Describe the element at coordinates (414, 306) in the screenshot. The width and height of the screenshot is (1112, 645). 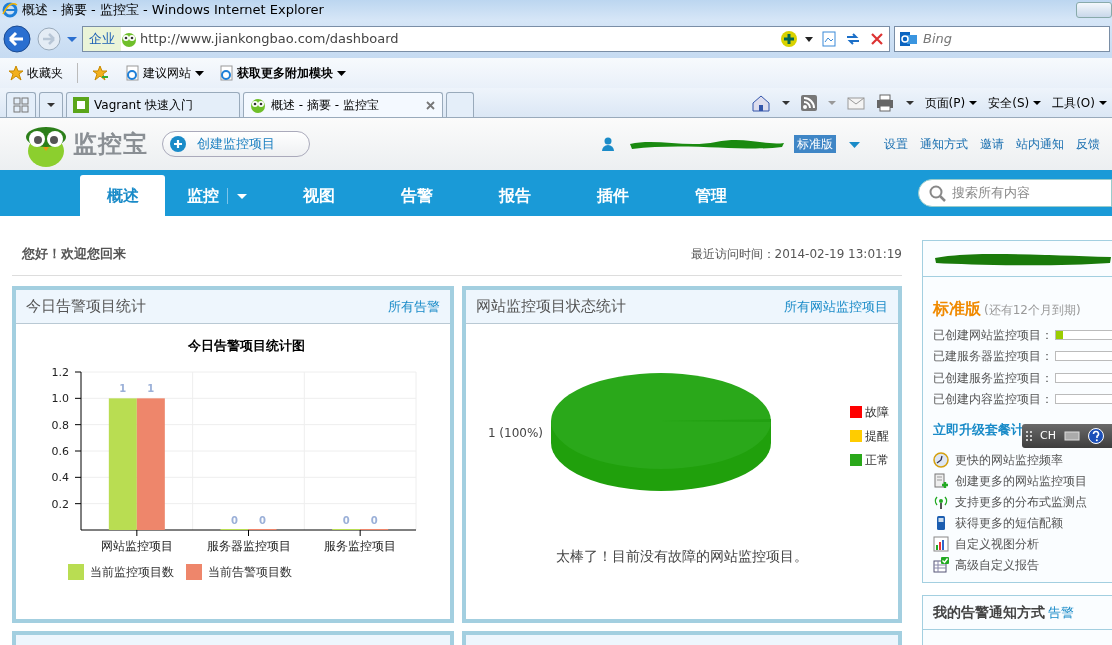
I see `panel-link: 所有告警` at that location.